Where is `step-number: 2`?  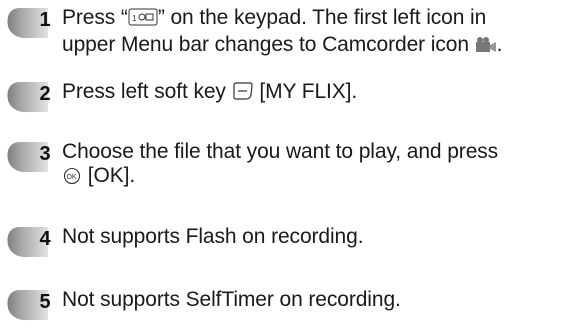 step-number: 2 is located at coordinates (45, 94).